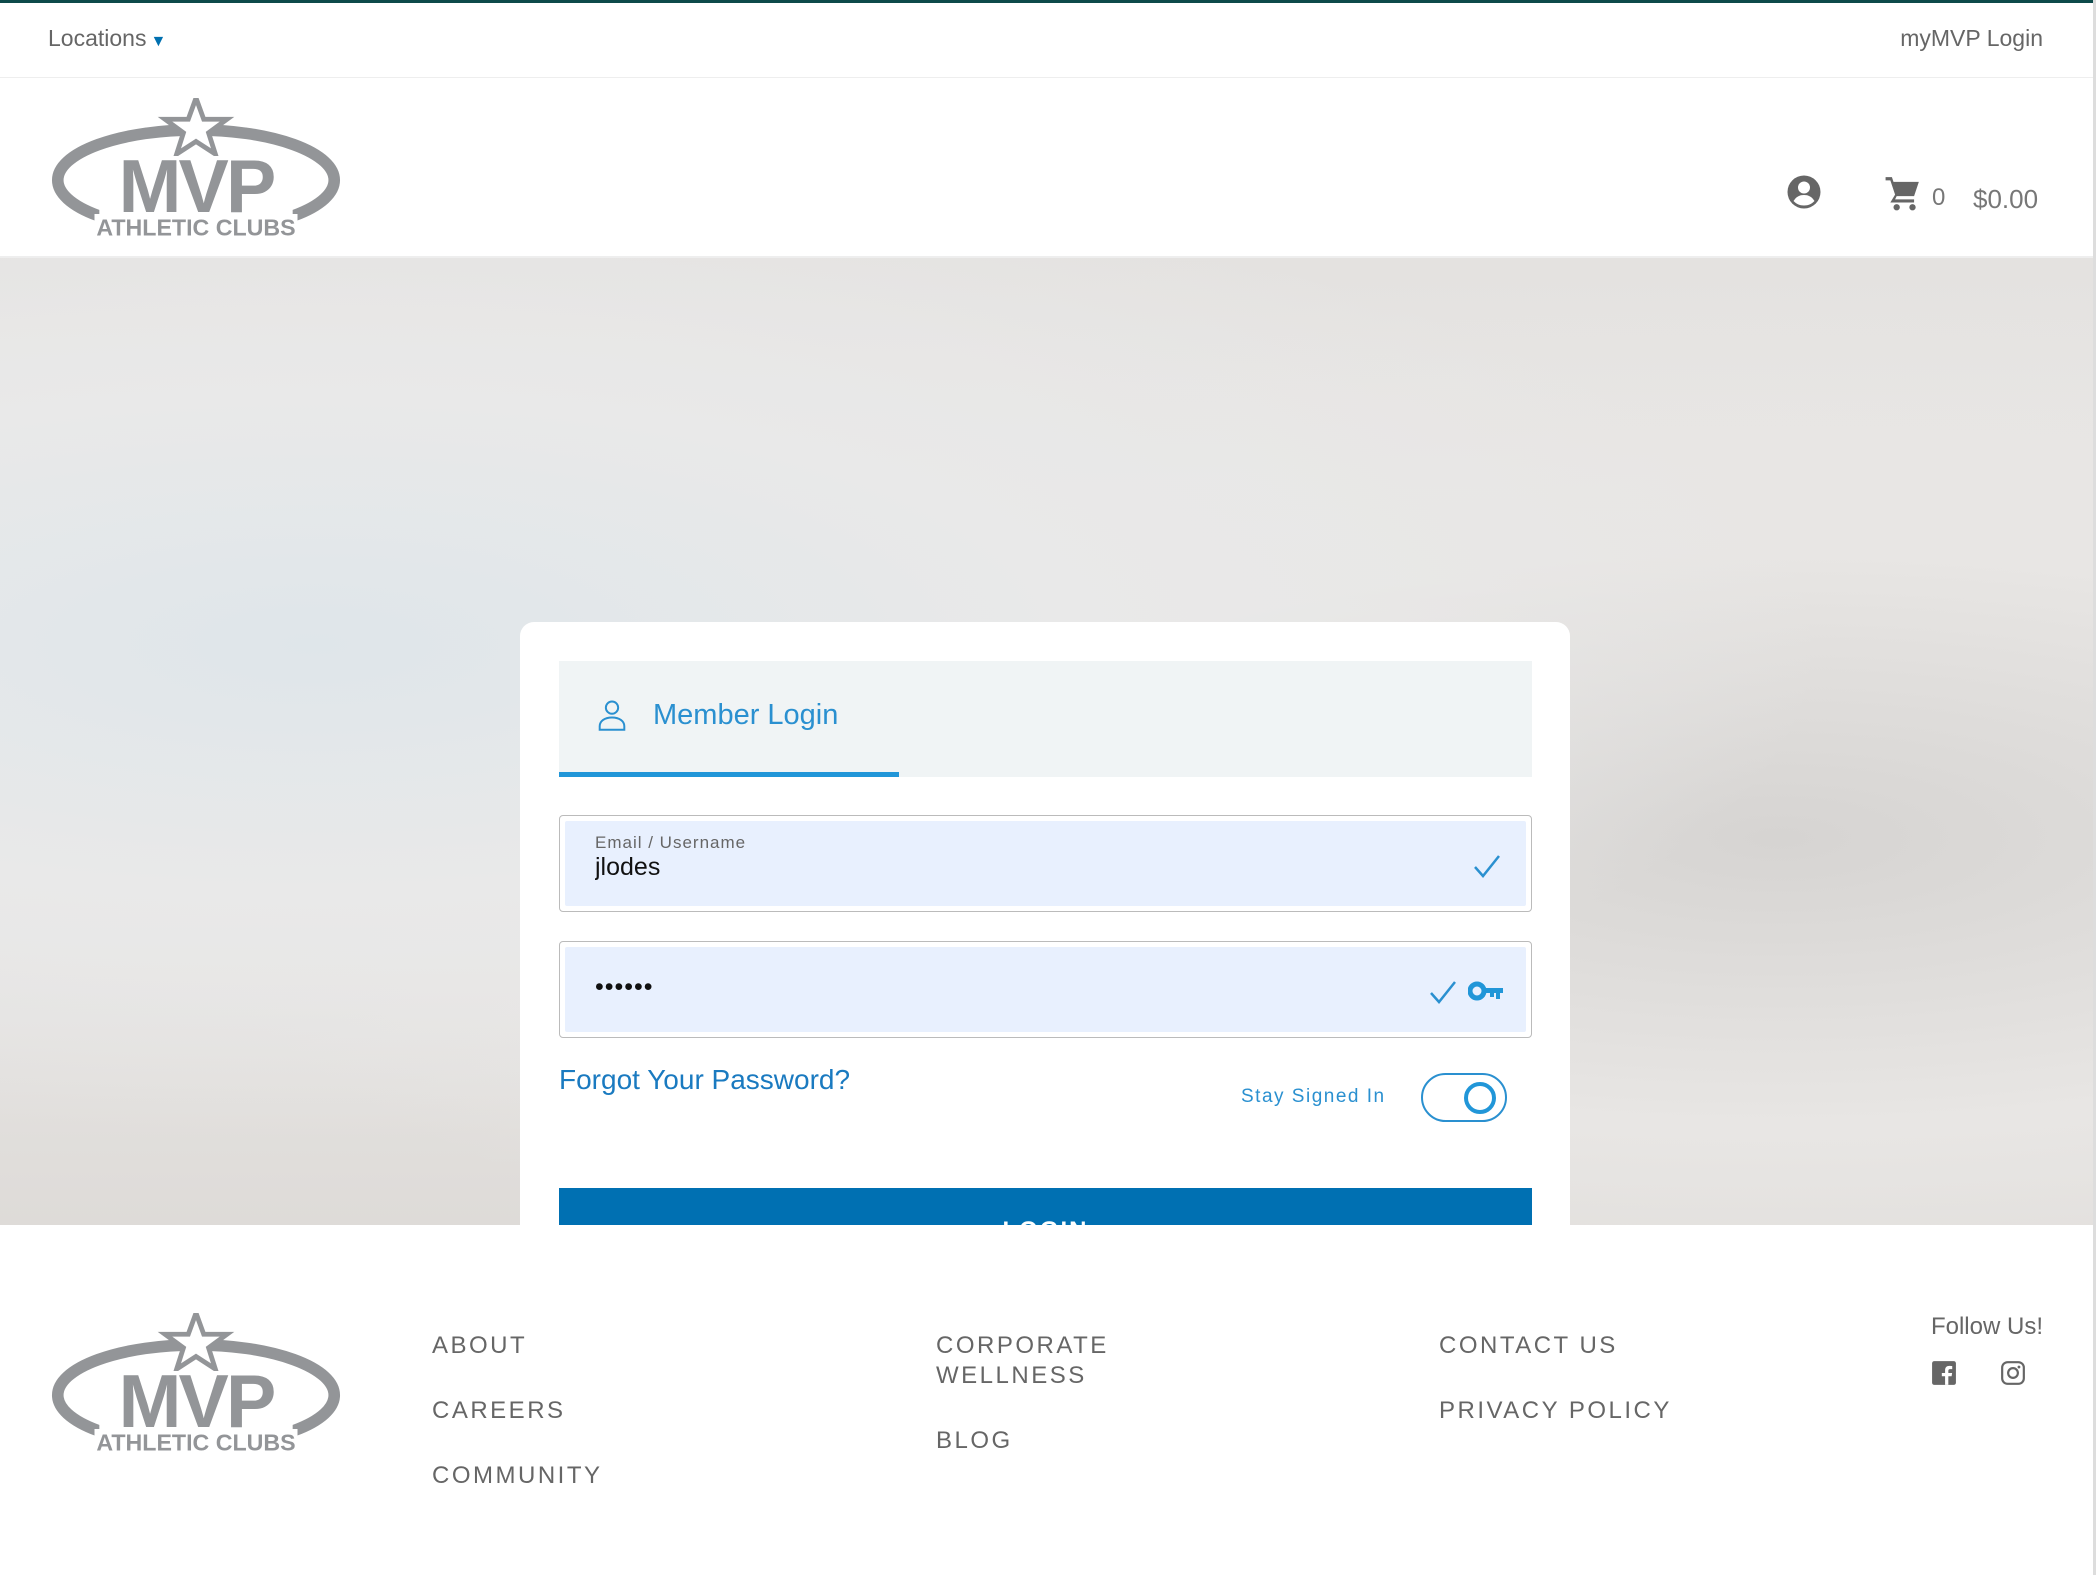 This screenshot has width=2096, height=1575. What do you see at coordinates (1045, 719) in the screenshot?
I see `login-tabs: Member Login` at bounding box center [1045, 719].